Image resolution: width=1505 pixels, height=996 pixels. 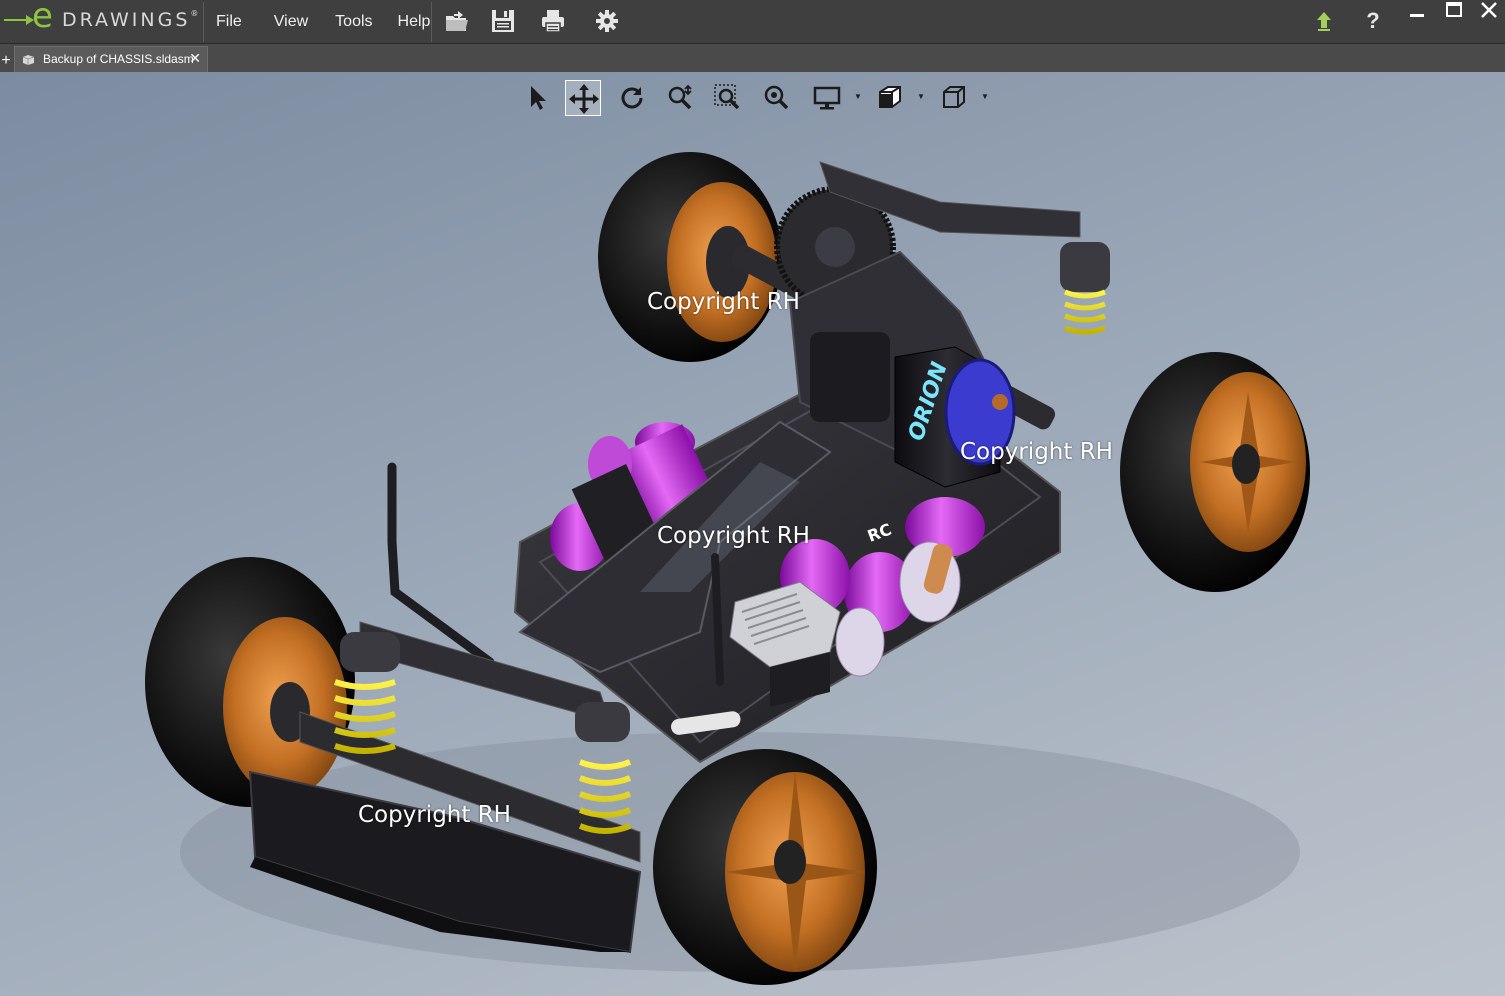 What do you see at coordinates (1085, 288) in the screenshot?
I see `rear-right-shock` at bounding box center [1085, 288].